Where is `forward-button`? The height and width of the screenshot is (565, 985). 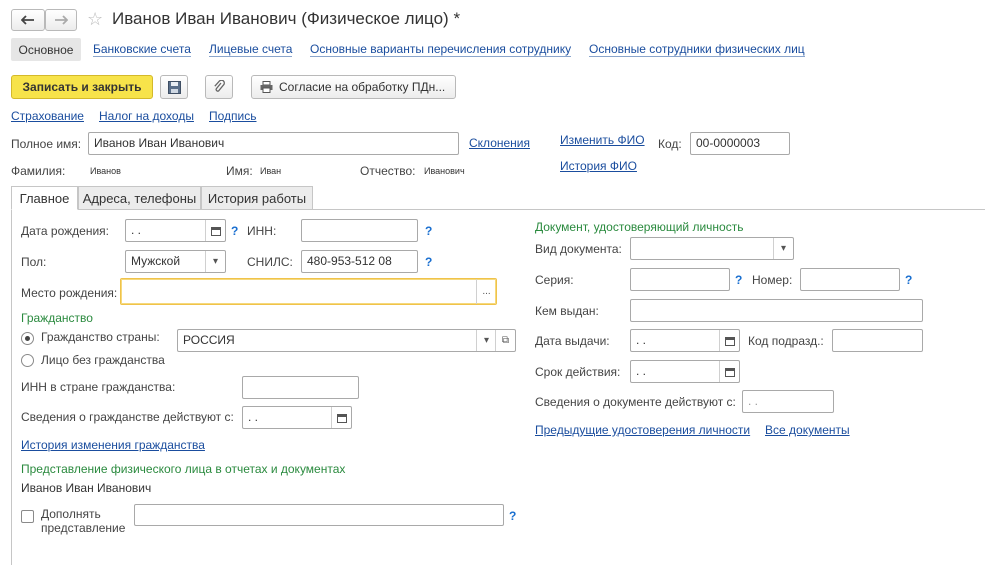 forward-button is located at coordinates (61, 20).